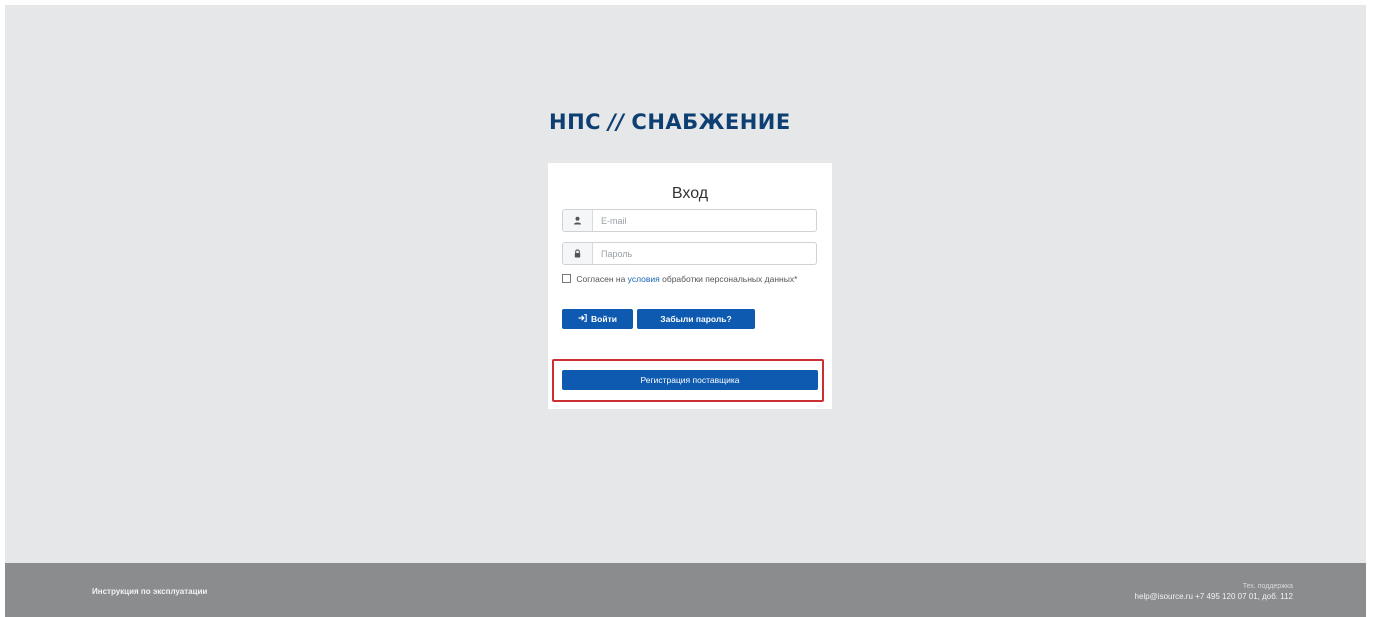  Describe the element at coordinates (711, 122) in the screenshot. I see `logo-right-text: СНАБЖЕНИЕ` at that location.